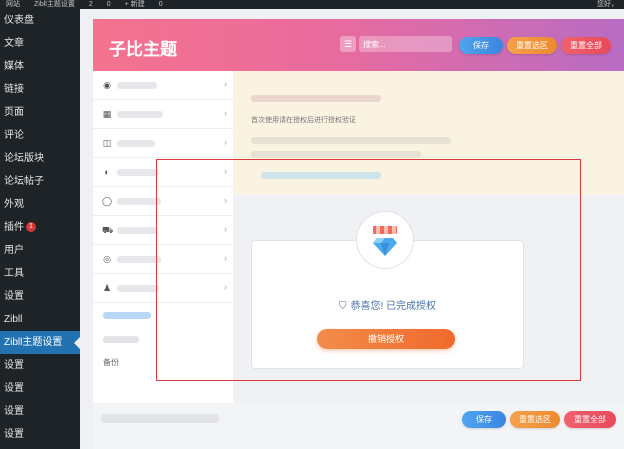 The image size is (624, 449). I want to click on topbar-updates: 2, so click(91, 4).